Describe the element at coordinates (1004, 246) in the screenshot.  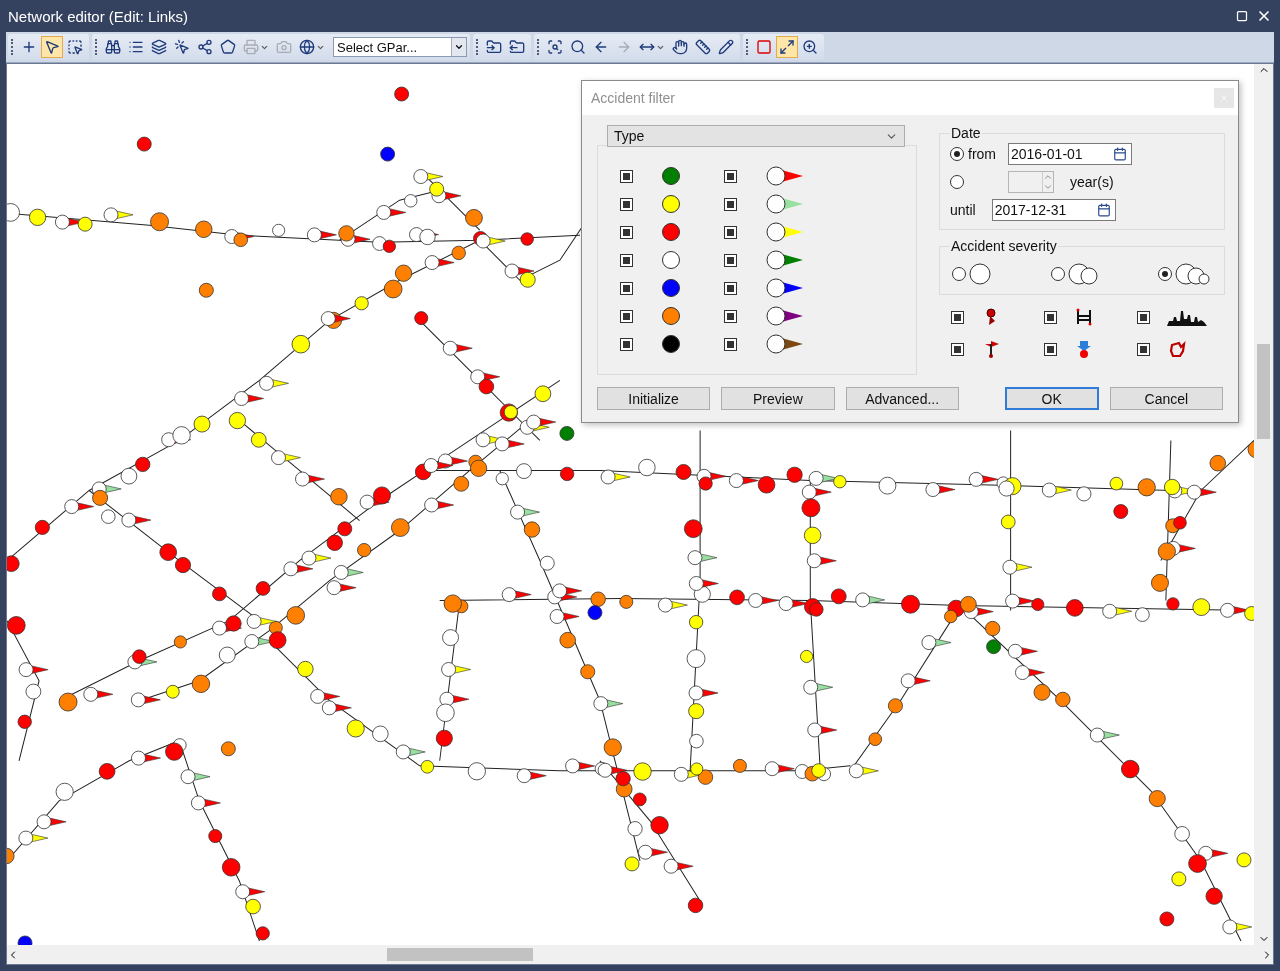
I see `group-label: Accident severity` at that location.